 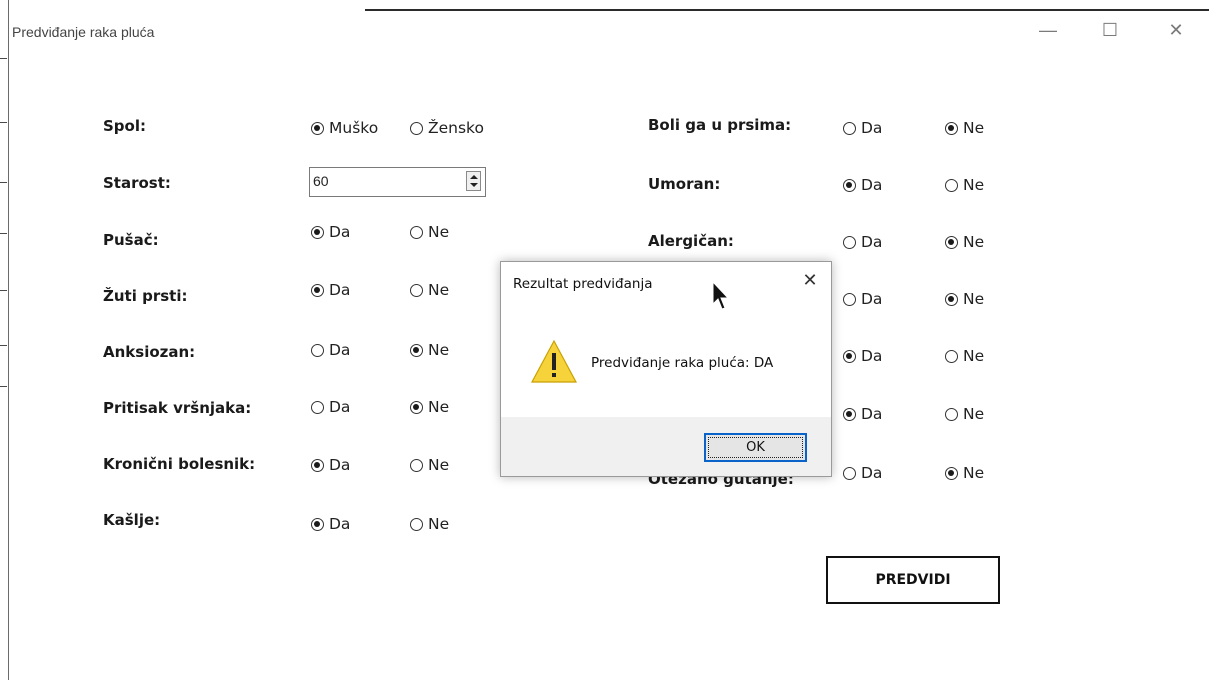 I want to click on radio-alergican-ne: Ne, so click(x=964, y=242).